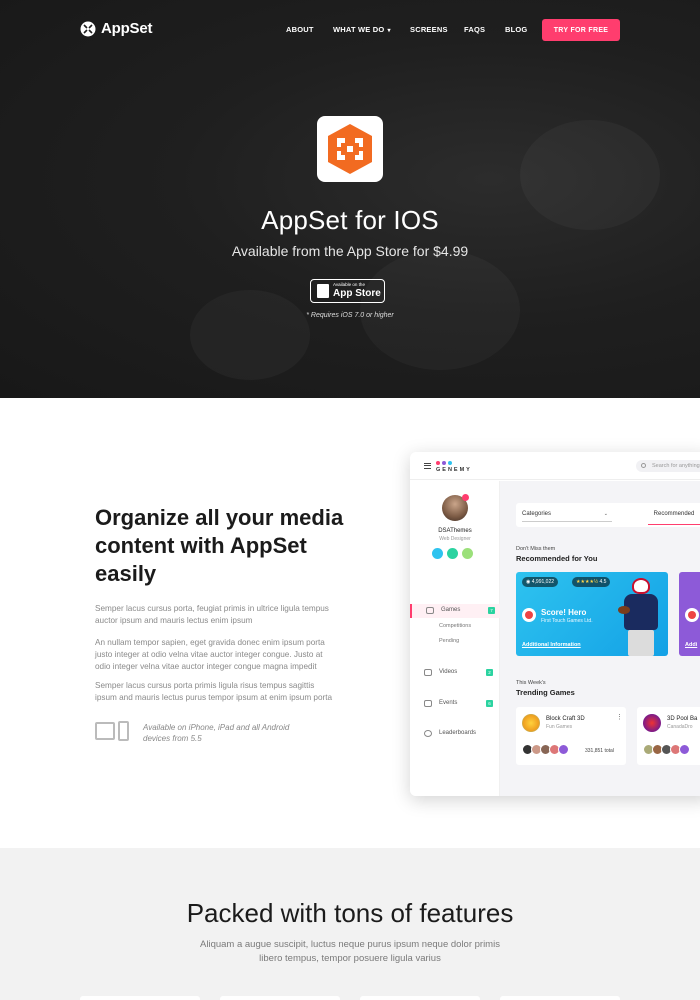 This screenshot has width=700, height=1000. I want to click on notification-badge, so click(465, 497).